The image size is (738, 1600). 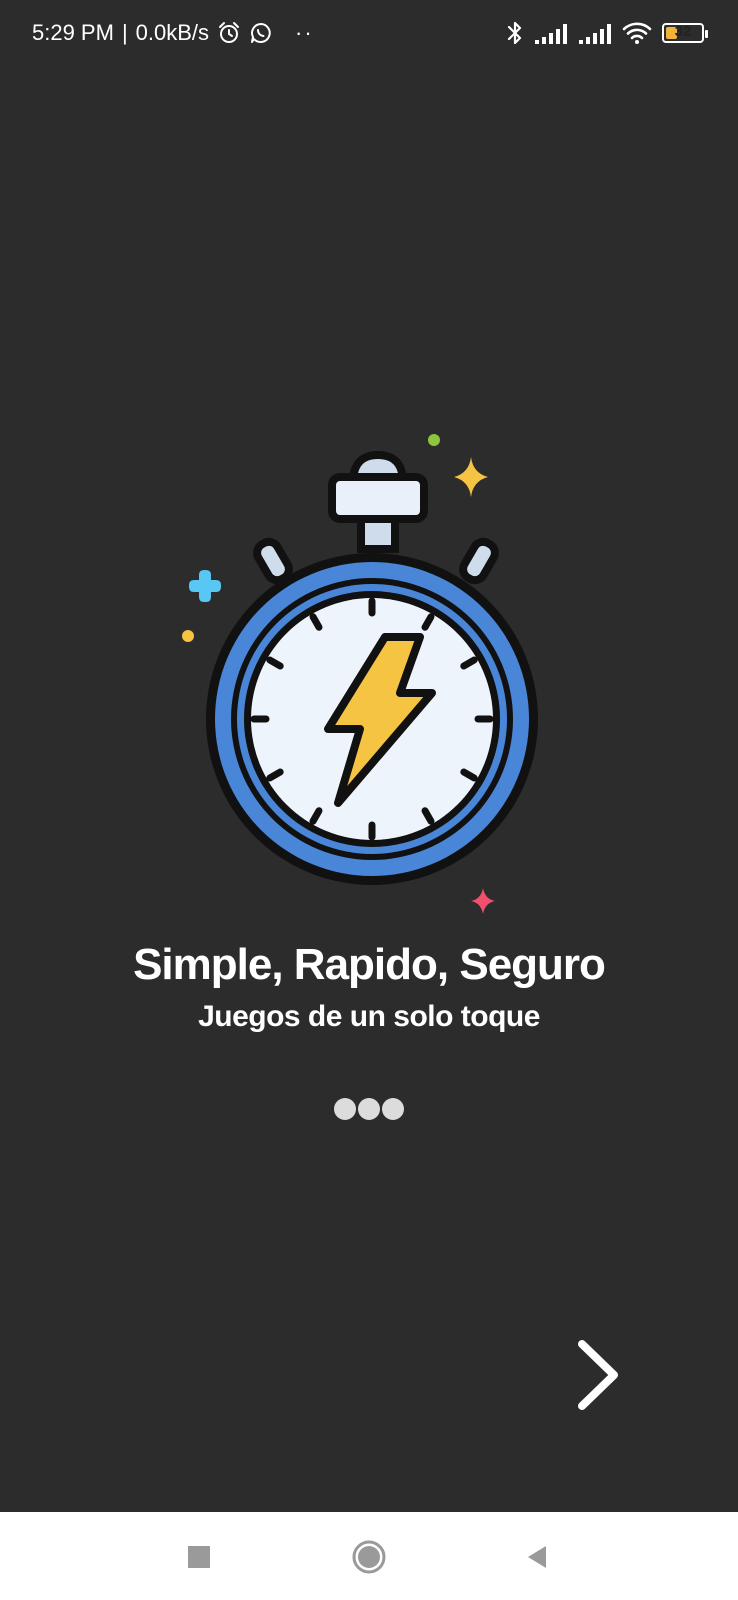 I want to click on sparkle-blue-plus, so click(x=205, y=586).